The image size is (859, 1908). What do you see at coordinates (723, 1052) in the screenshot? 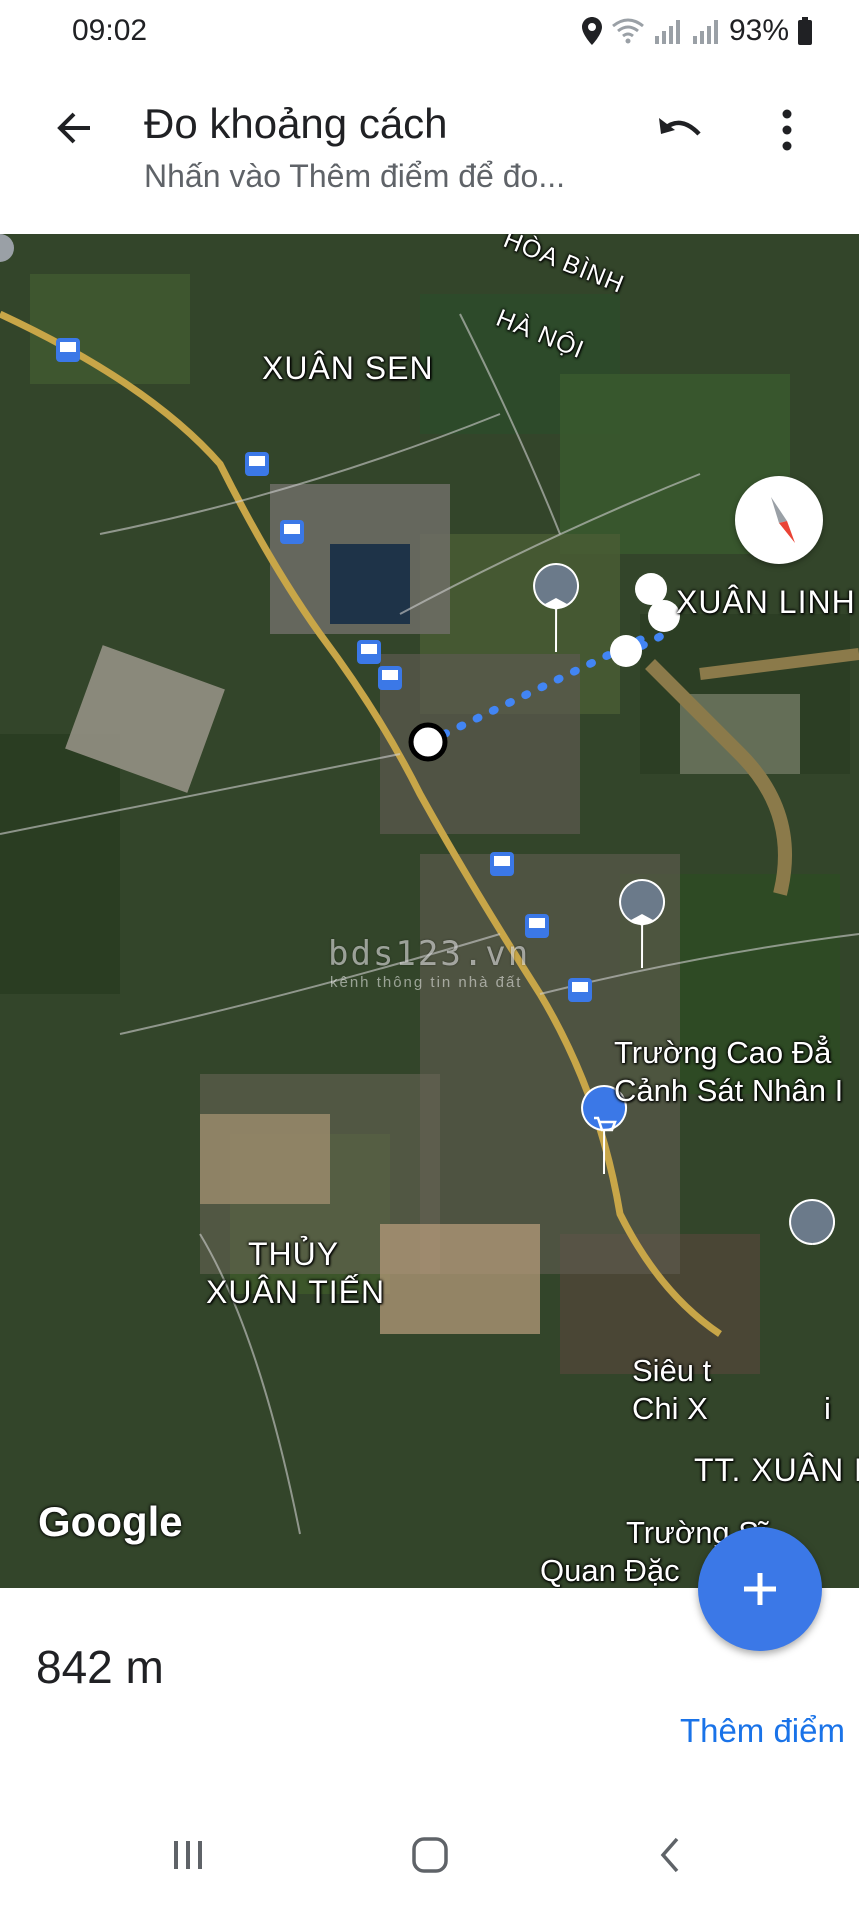
I see `poi-label-line: Trường Cao Đẳ` at bounding box center [723, 1052].